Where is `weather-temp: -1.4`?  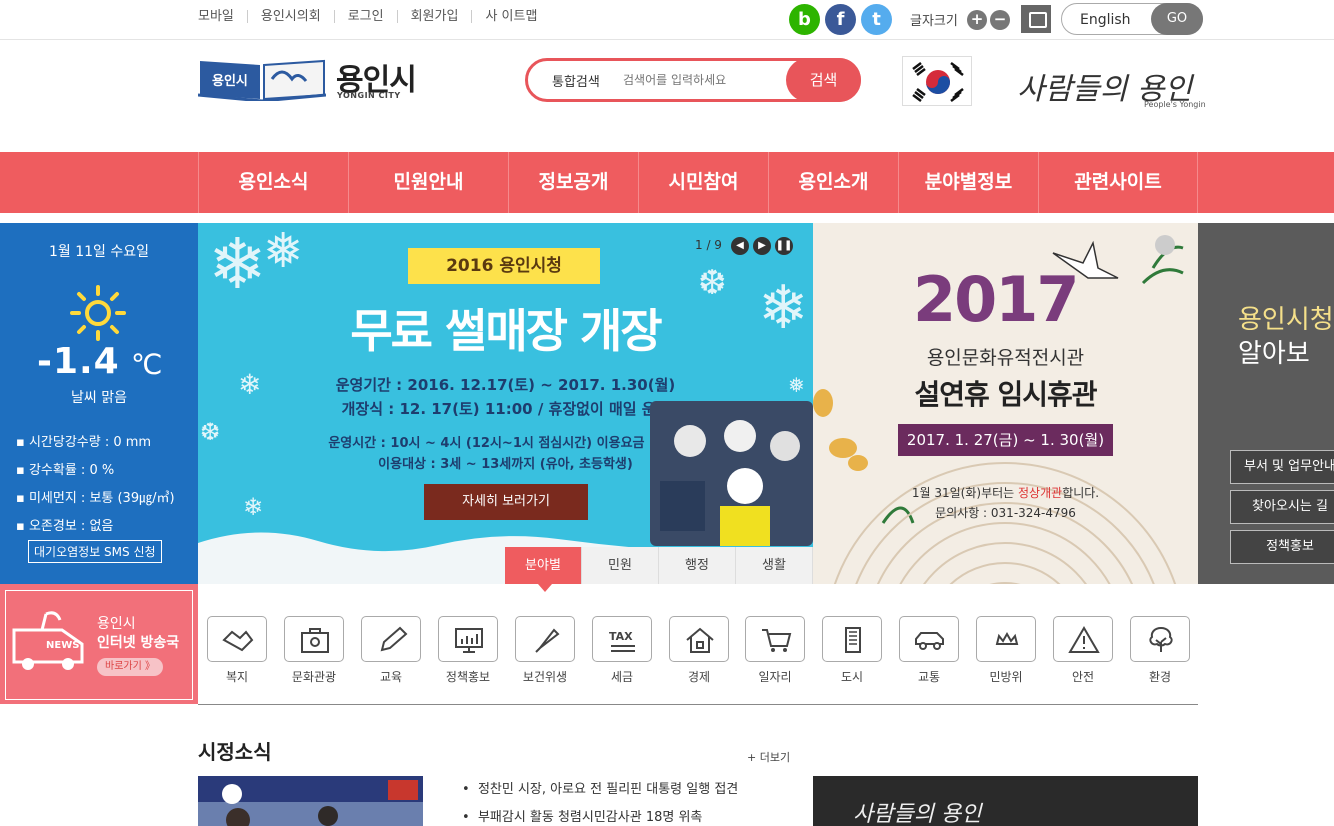 weather-temp: -1.4 is located at coordinates (78, 361).